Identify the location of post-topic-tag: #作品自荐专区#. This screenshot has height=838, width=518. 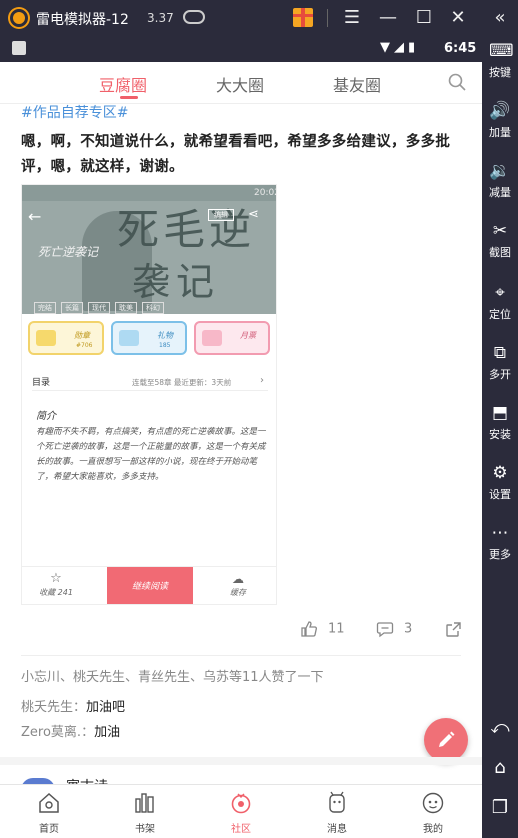
(74, 112).